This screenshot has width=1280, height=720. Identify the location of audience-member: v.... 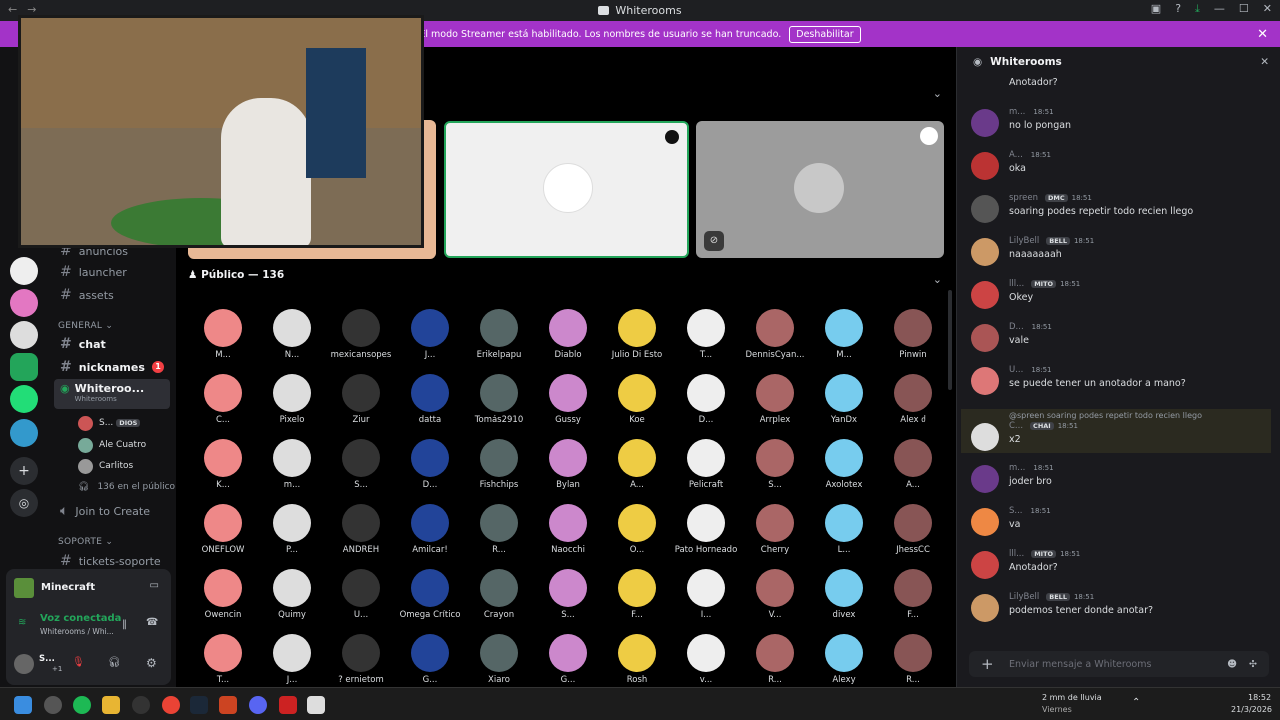
(706, 659).